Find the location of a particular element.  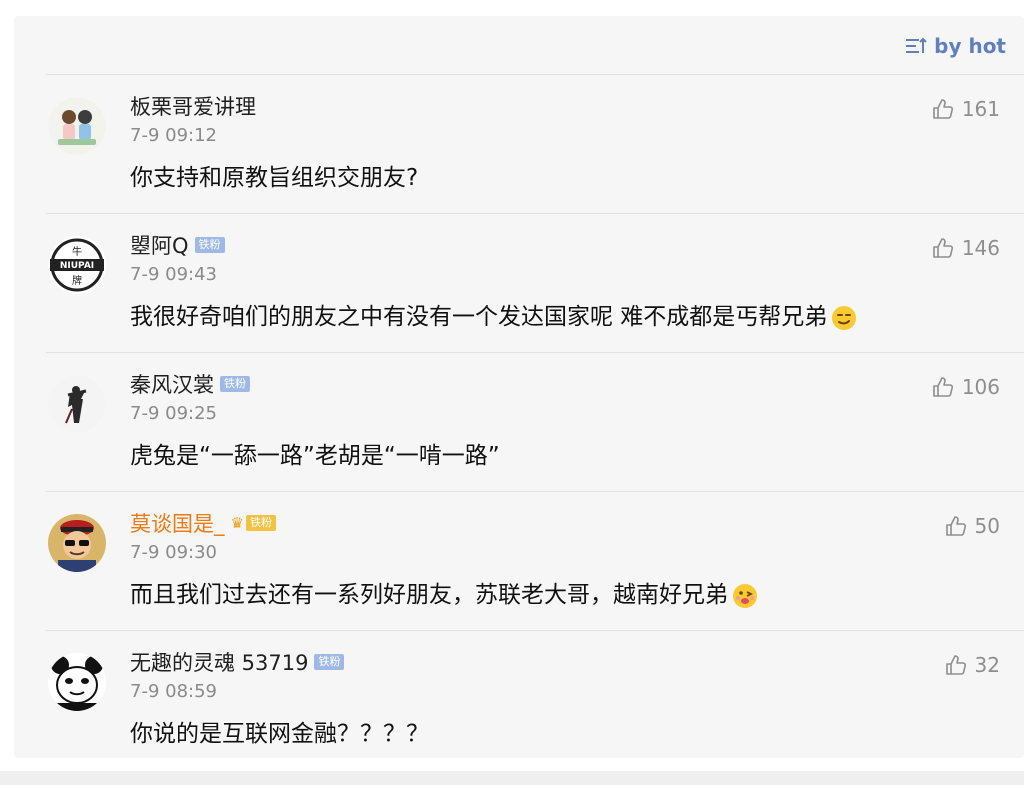

comment-text: 你说的是互联网金融？？？？ is located at coordinates (279, 734).